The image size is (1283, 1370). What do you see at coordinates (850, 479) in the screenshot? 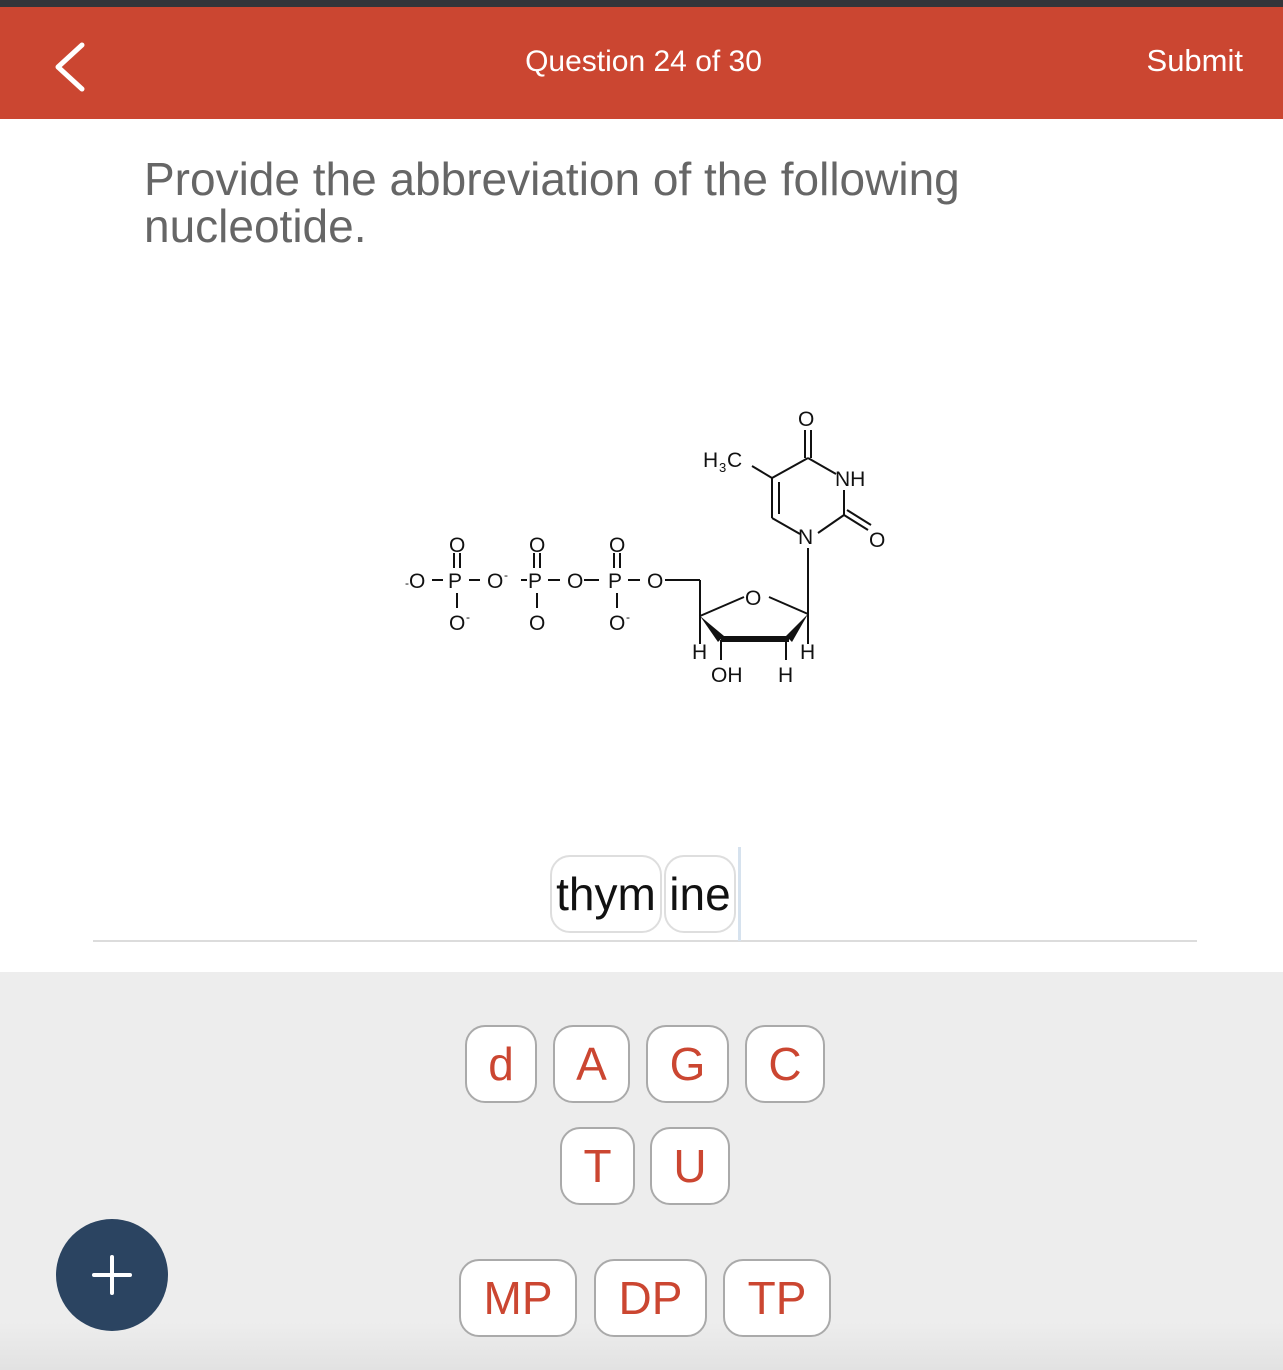
I see `atom-label: NH` at bounding box center [850, 479].